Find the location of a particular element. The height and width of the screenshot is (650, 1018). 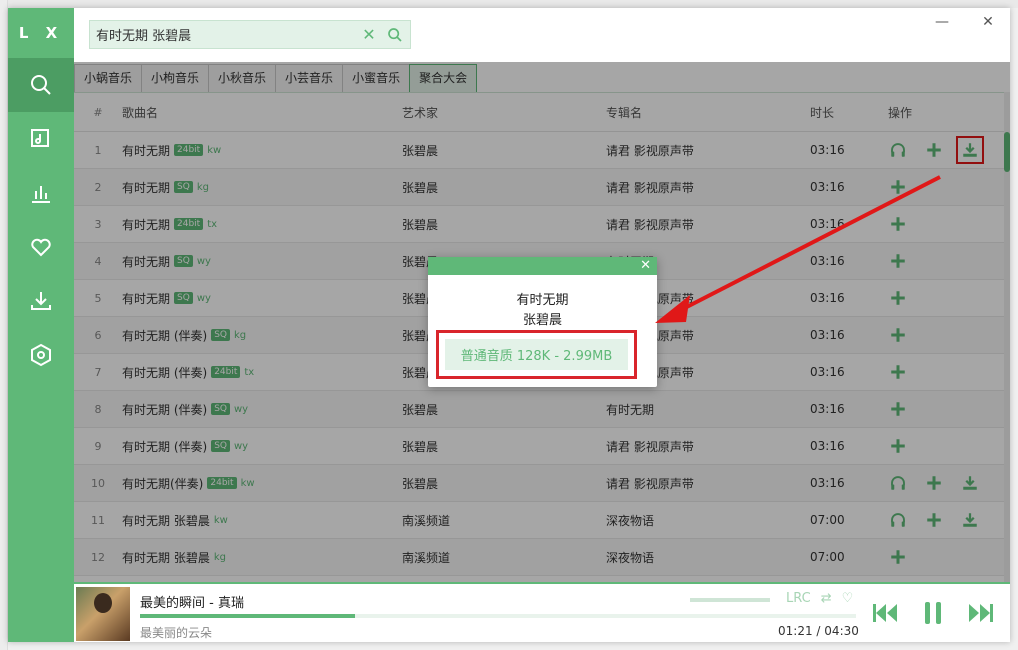

download-dialog: ✕ 有时无期 张碧晨 普通音质 128K - 2.99MB is located at coordinates (542, 322).